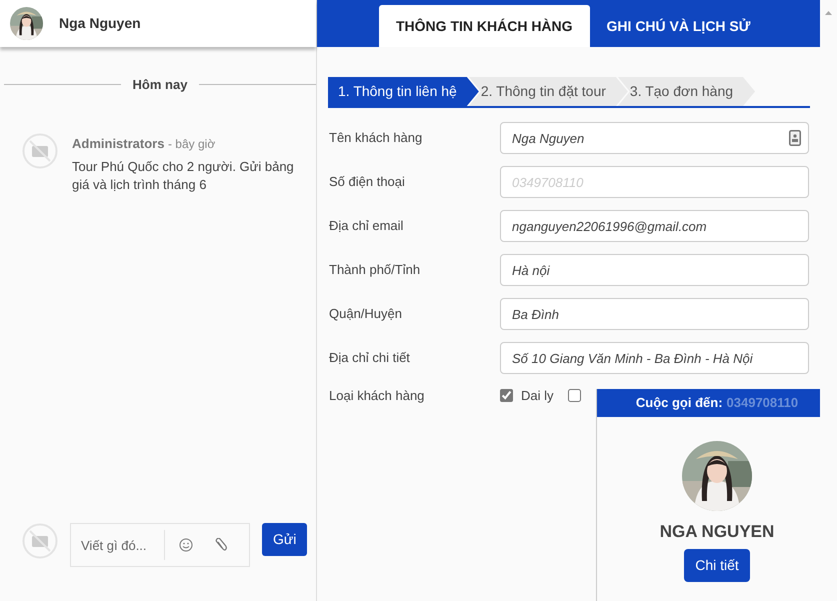 This screenshot has width=837, height=601. What do you see at coordinates (376, 138) in the screenshot?
I see `field-label: Tên khách hàng` at bounding box center [376, 138].